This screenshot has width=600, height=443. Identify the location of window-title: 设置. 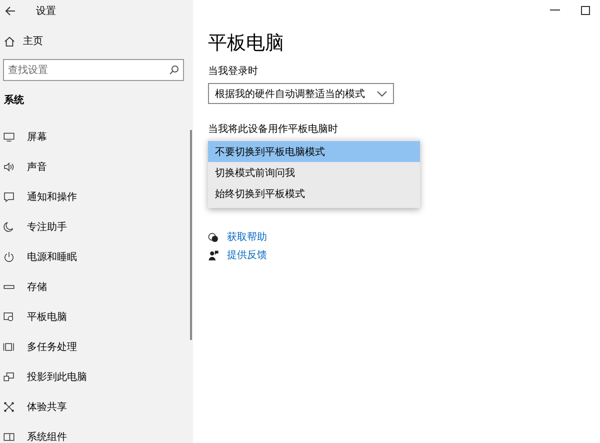
(46, 11).